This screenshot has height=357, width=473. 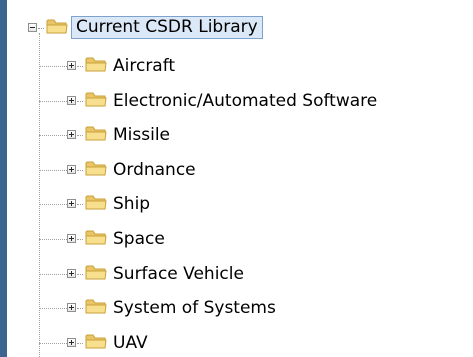 What do you see at coordinates (240, 170) in the screenshot?
I see `tree-node-child: Ordnance` at bounding box center [240, 170].